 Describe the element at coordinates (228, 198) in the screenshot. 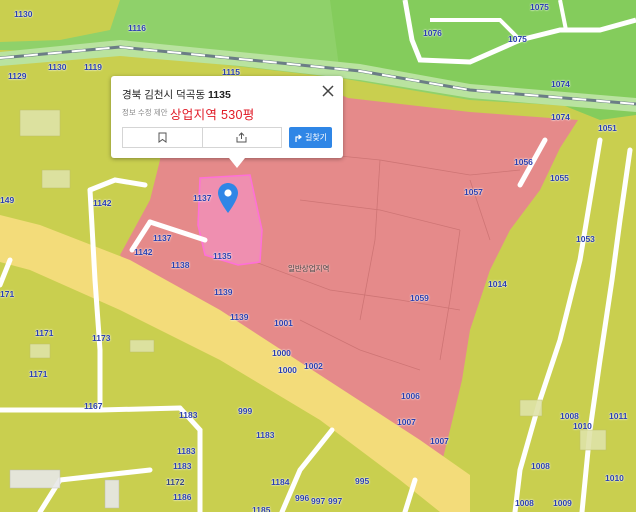

I see `location-pin-icon` at that location.